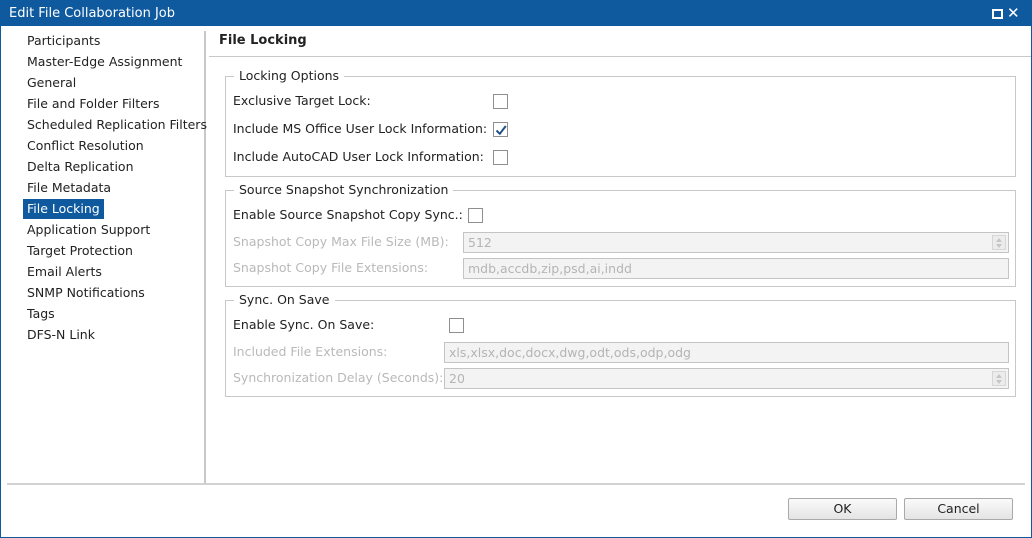  Describe the element at coordinates (348, 214) in the screenshot. I see `enable-snapshot-sync-label: Enable Source Snapshot Copy Sync.:` at that location.